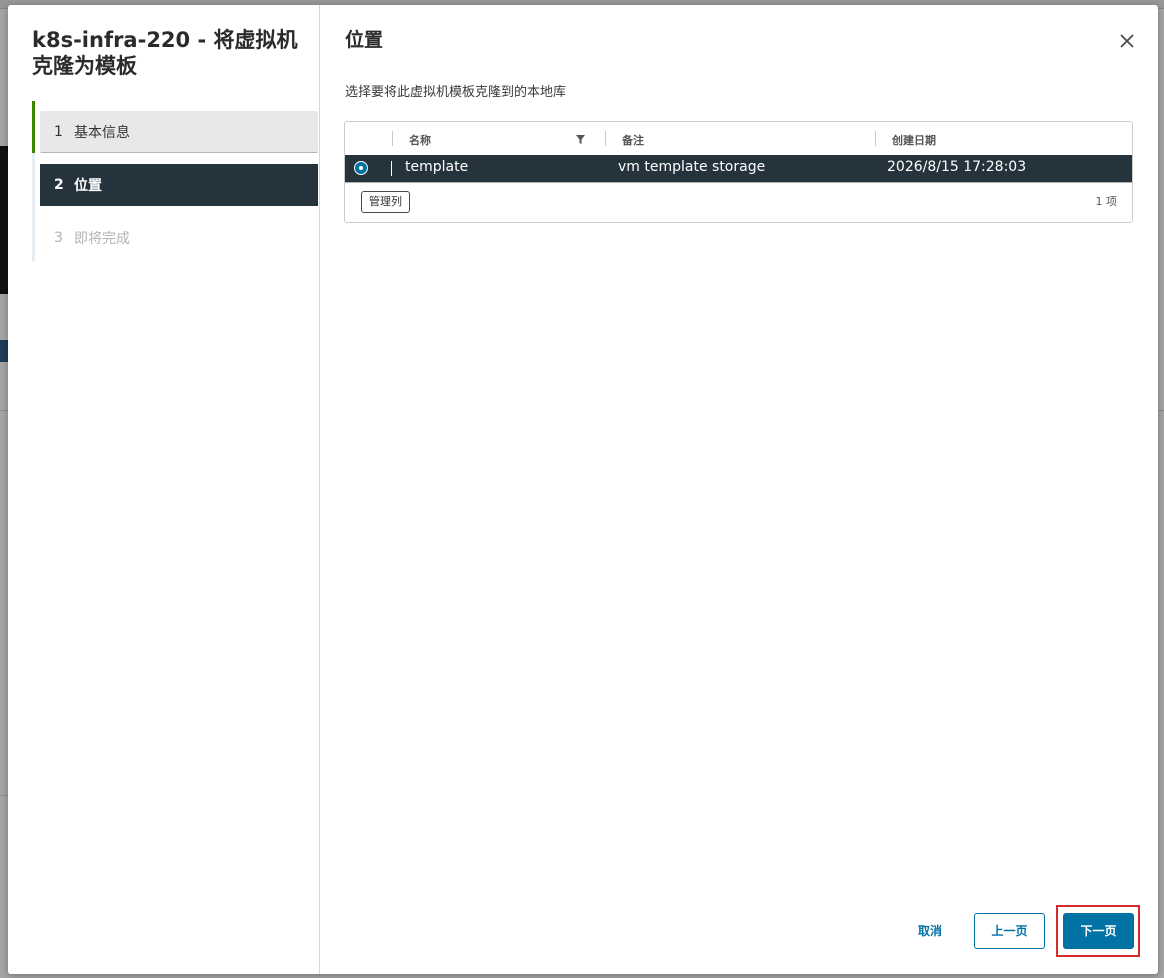 Image resolution: width=1164 pixels, height=978 pixels. I want to click on grid-footer: 管理列 1 项, so click(738, 202).